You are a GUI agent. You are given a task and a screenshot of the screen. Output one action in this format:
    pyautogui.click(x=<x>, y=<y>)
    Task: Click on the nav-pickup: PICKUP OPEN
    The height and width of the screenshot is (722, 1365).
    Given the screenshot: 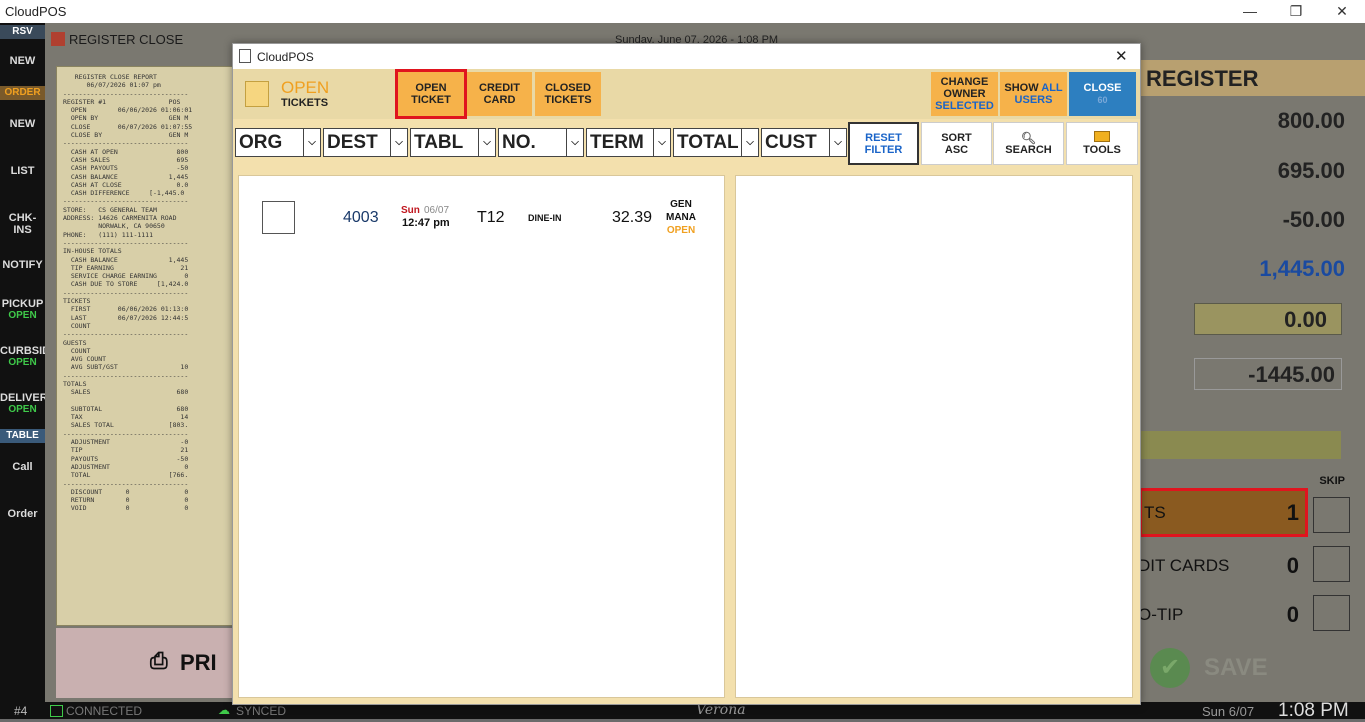 What is the action you would take?
    pyautogui.click(x=22, y=309)
    